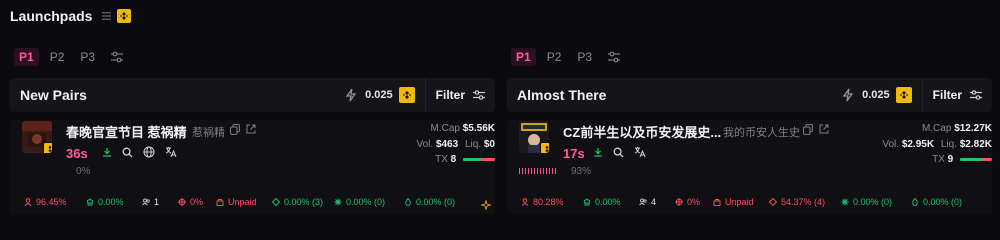 The height and width of the screenshot is (240, 1000). What do you see at coordinates (83, 171) in the screenshot?
I see `bonding-progress-text: 0%` at bounding box center [83, 171].